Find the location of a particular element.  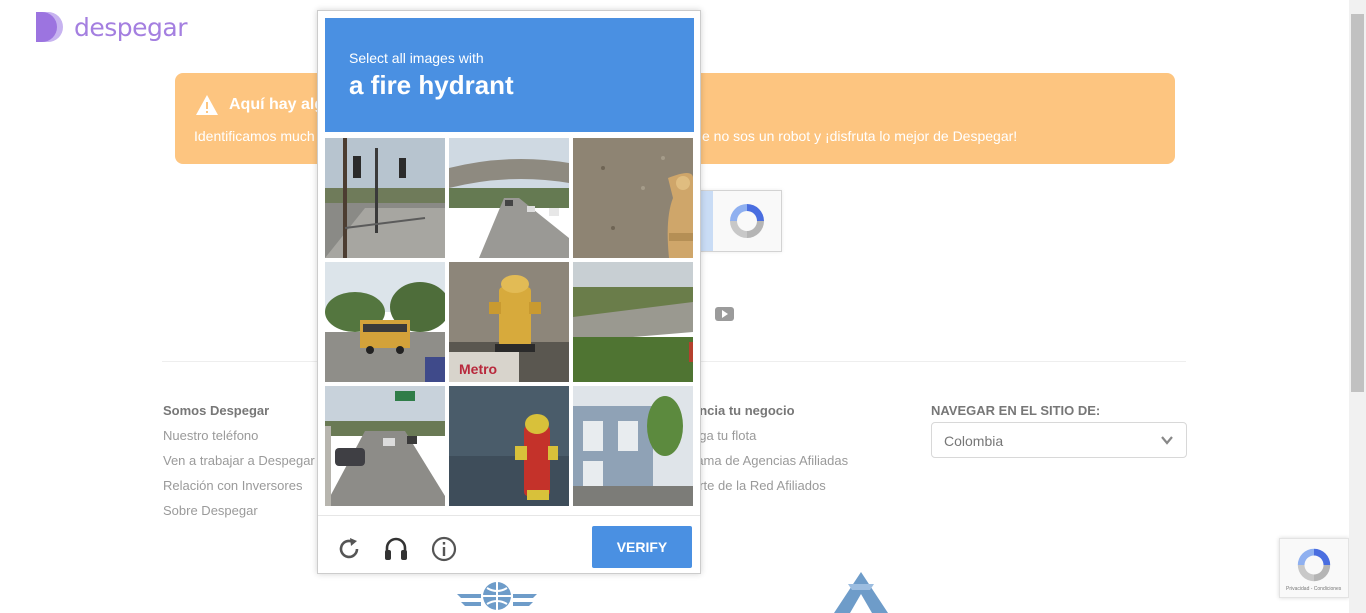

despegar-logo: despegar is located at coordinates (111, 27).